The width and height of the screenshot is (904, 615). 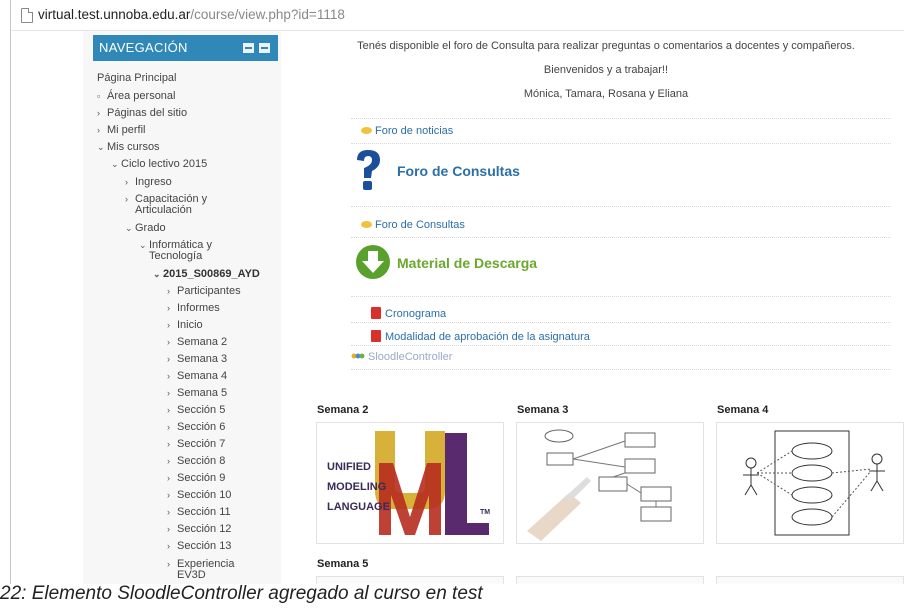 What do you see at coordinates (159, 164) in the screenshot?
I see `nav-item-ciclo-2015: ⌄ Ciclo lectivo 2015` at bounding box center [159, 164].